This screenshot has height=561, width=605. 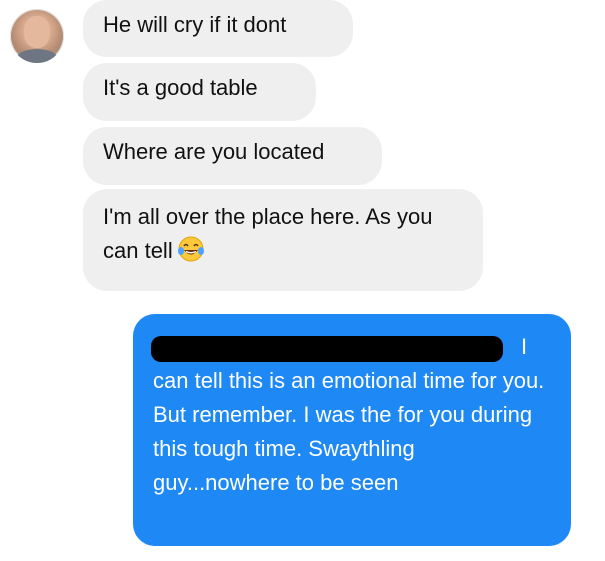 What do you see at coordinates (214, 151) in the screenshot?
I see `message-text: Where are you located` at bounding box center [214, 151].